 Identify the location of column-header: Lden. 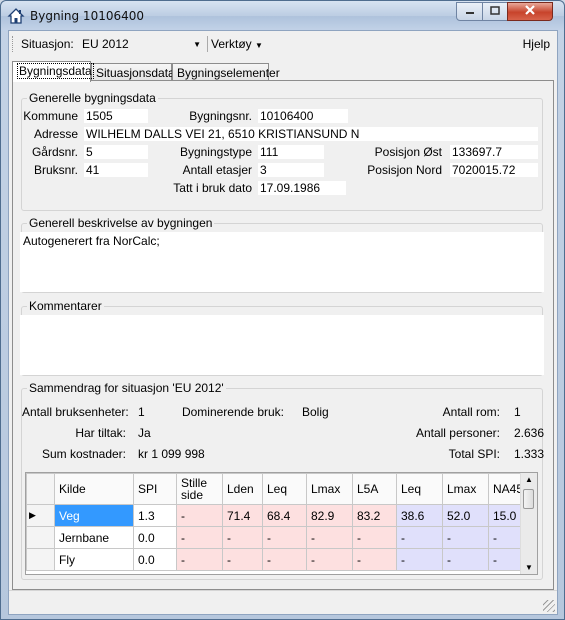
(242, 489).